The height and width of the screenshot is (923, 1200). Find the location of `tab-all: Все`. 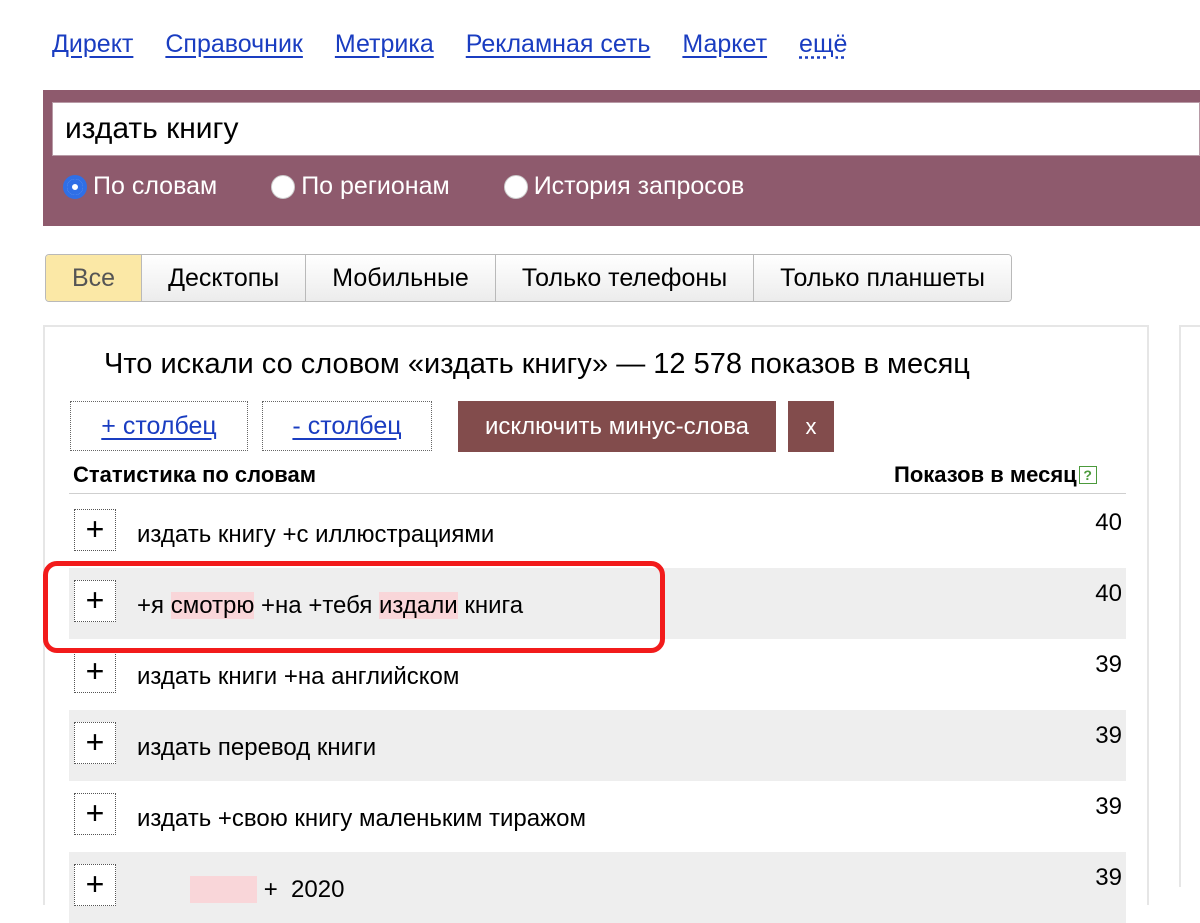

tab-all: Все is located at coordinates (94, 278).